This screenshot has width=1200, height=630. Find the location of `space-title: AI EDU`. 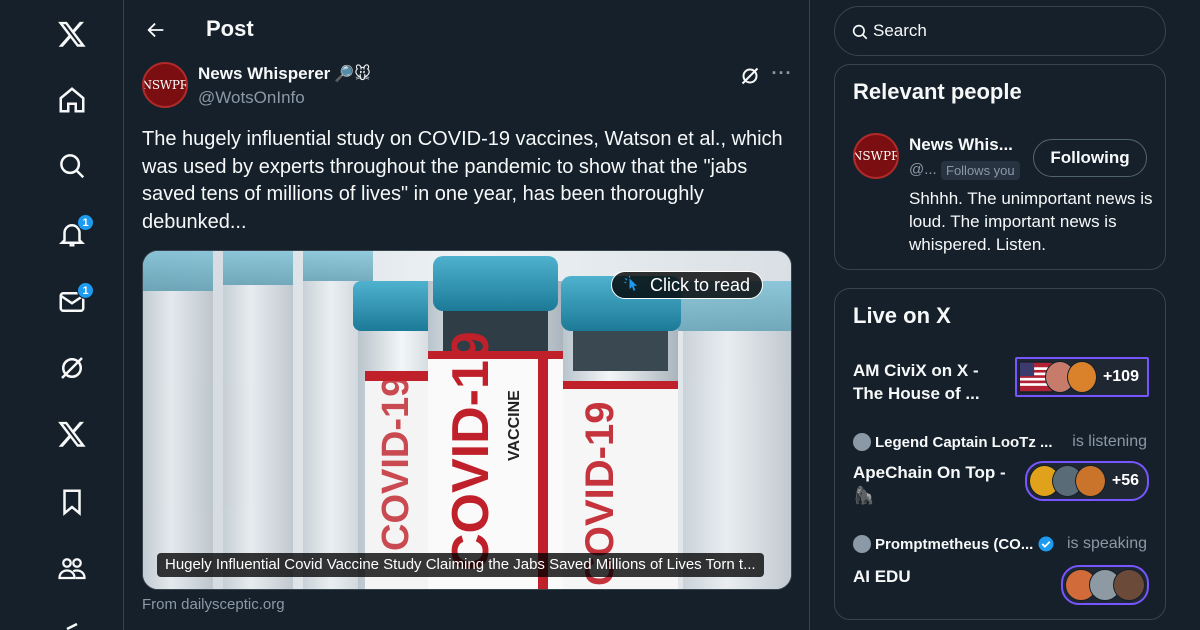

space-title: AI EDU is located at coordinates (933, 576).